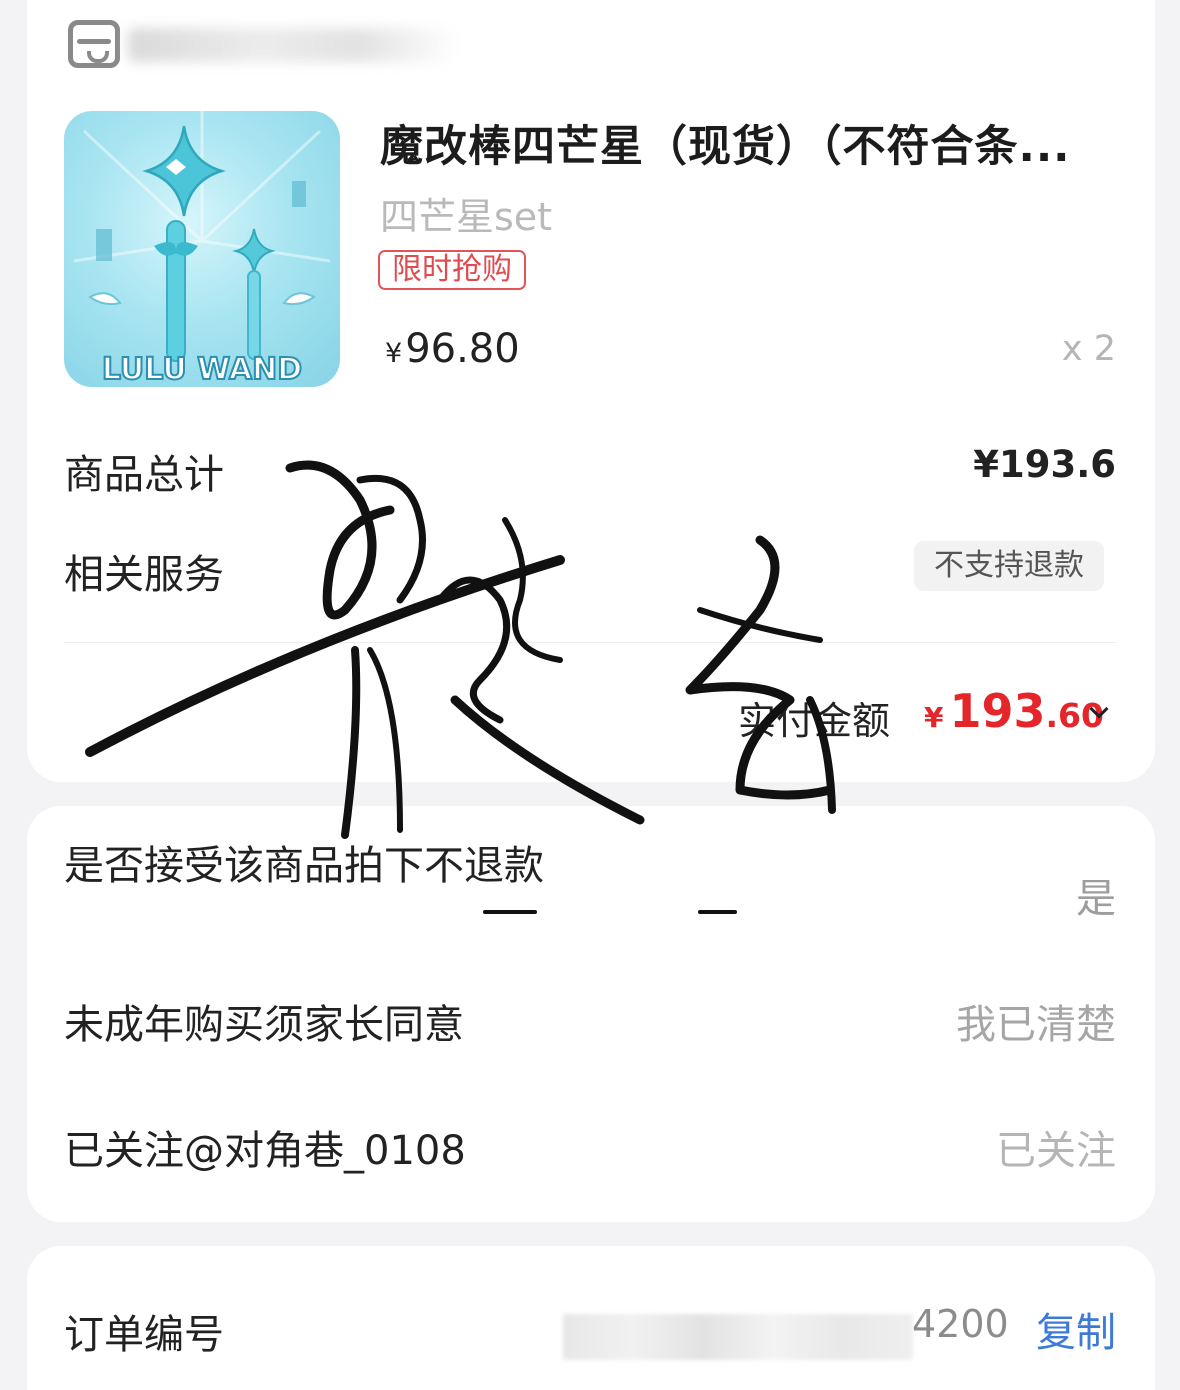 The image size is (1180, 1390). Describe the element at coordinates (452, 270) in the screenshot. I see `promo-tag: 限时抢购` at that location.